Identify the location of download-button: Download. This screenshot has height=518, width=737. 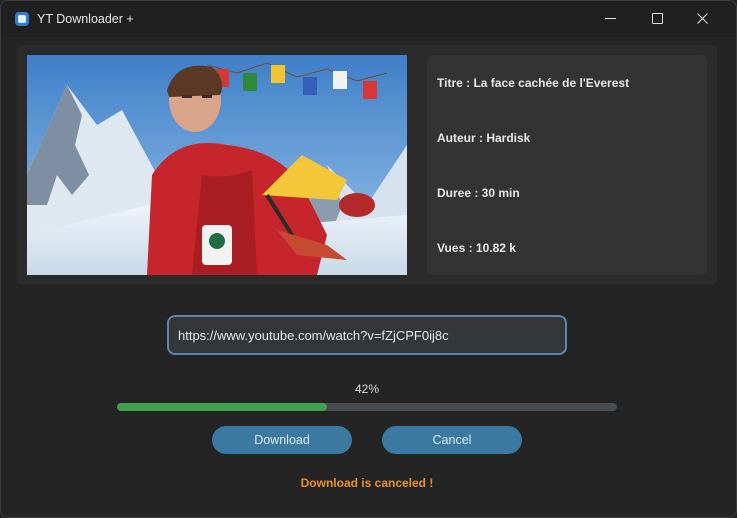
(282, 440).